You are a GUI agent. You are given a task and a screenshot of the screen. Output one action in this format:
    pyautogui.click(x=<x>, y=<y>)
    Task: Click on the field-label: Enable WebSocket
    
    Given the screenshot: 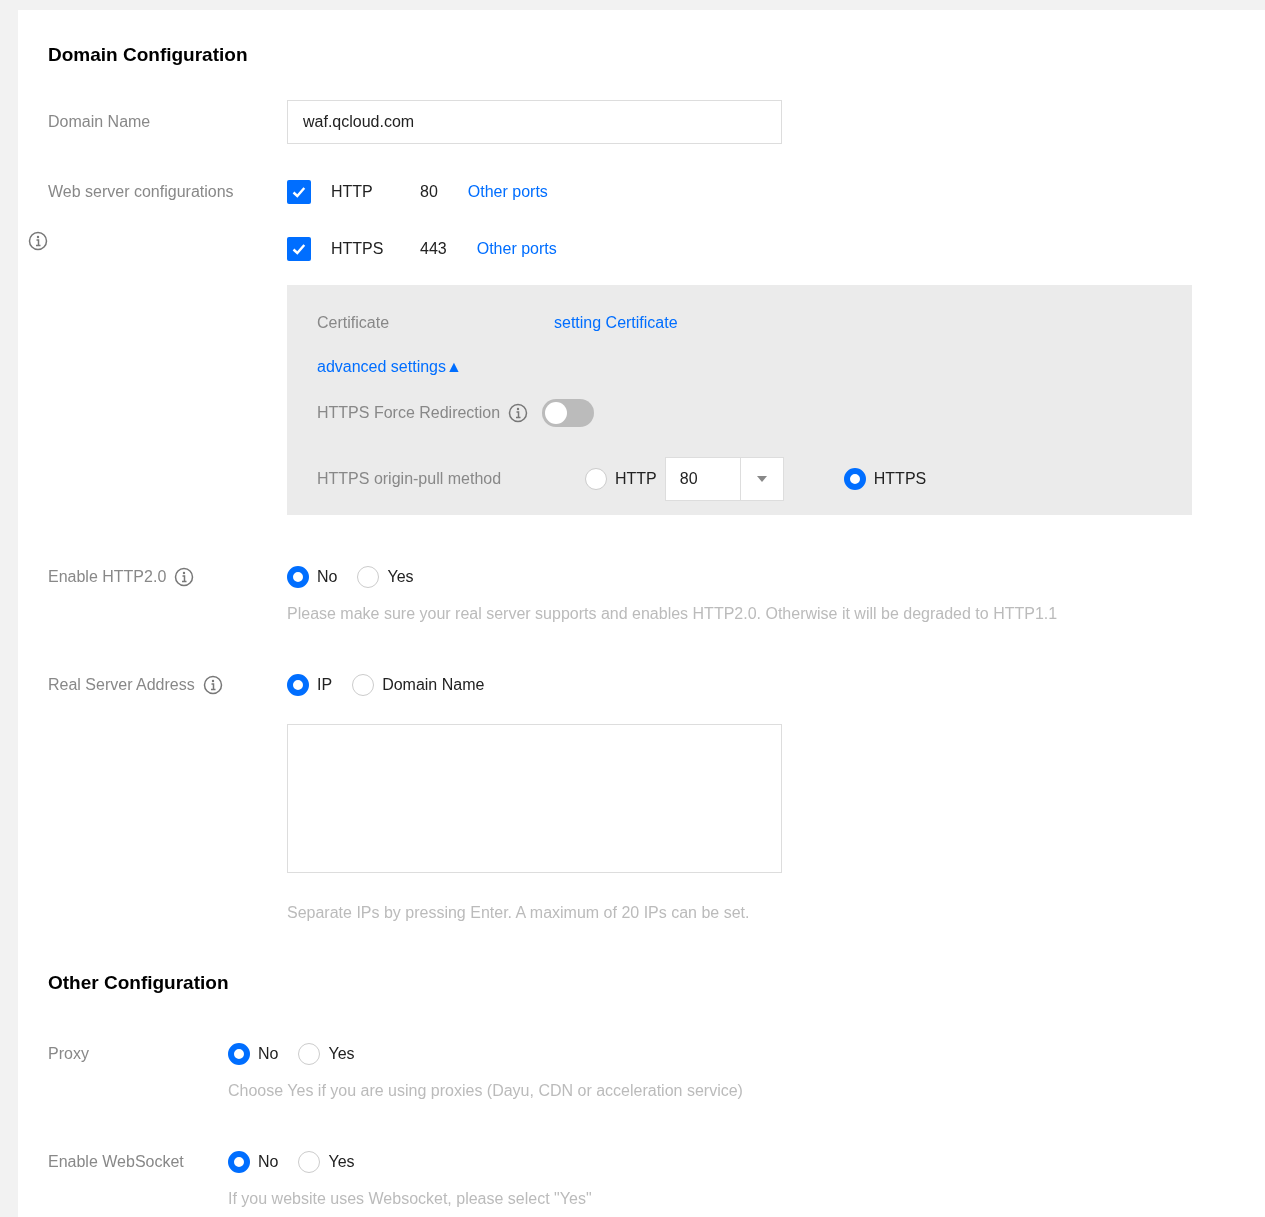 What is the action you would take?
    pyautogui.click(x=116, y=1162)
    